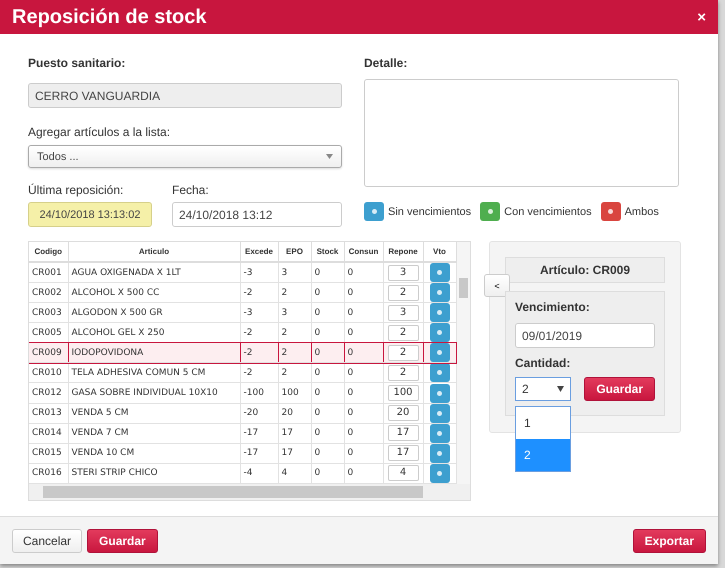 This screenshot has height=568, width=725. I want to click on table-cell: GASA SOBRE INDIVIDUAL 10X10, so click(154, 393).